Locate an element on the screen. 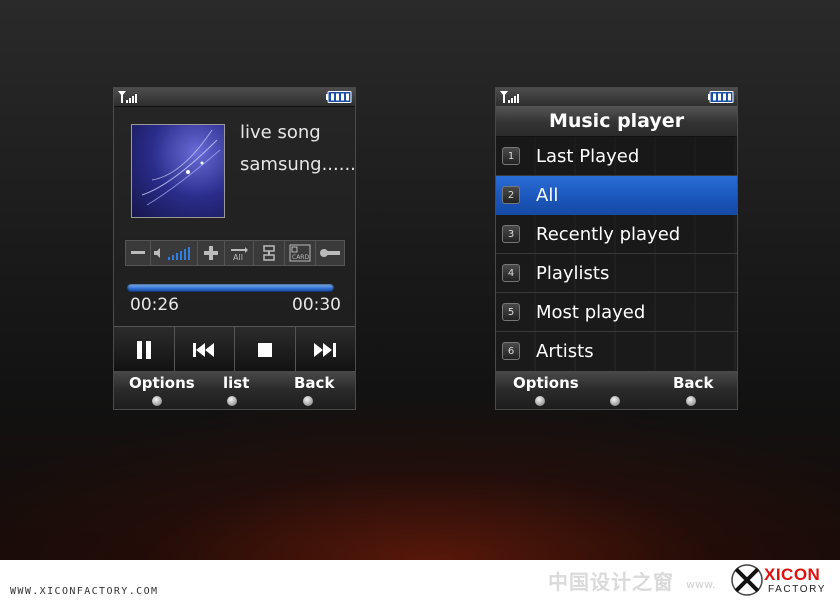 Image resolution: width=840 pixels, height=600 pixels. card-label: CARD is located at coordinates (300, 257).